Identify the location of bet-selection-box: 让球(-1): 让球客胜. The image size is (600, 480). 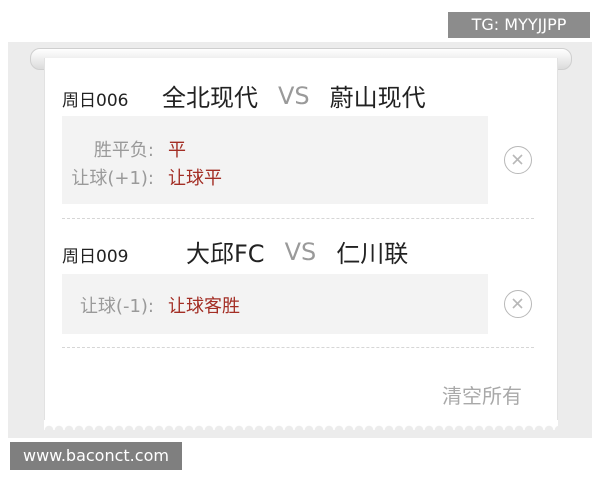
(275, 304).